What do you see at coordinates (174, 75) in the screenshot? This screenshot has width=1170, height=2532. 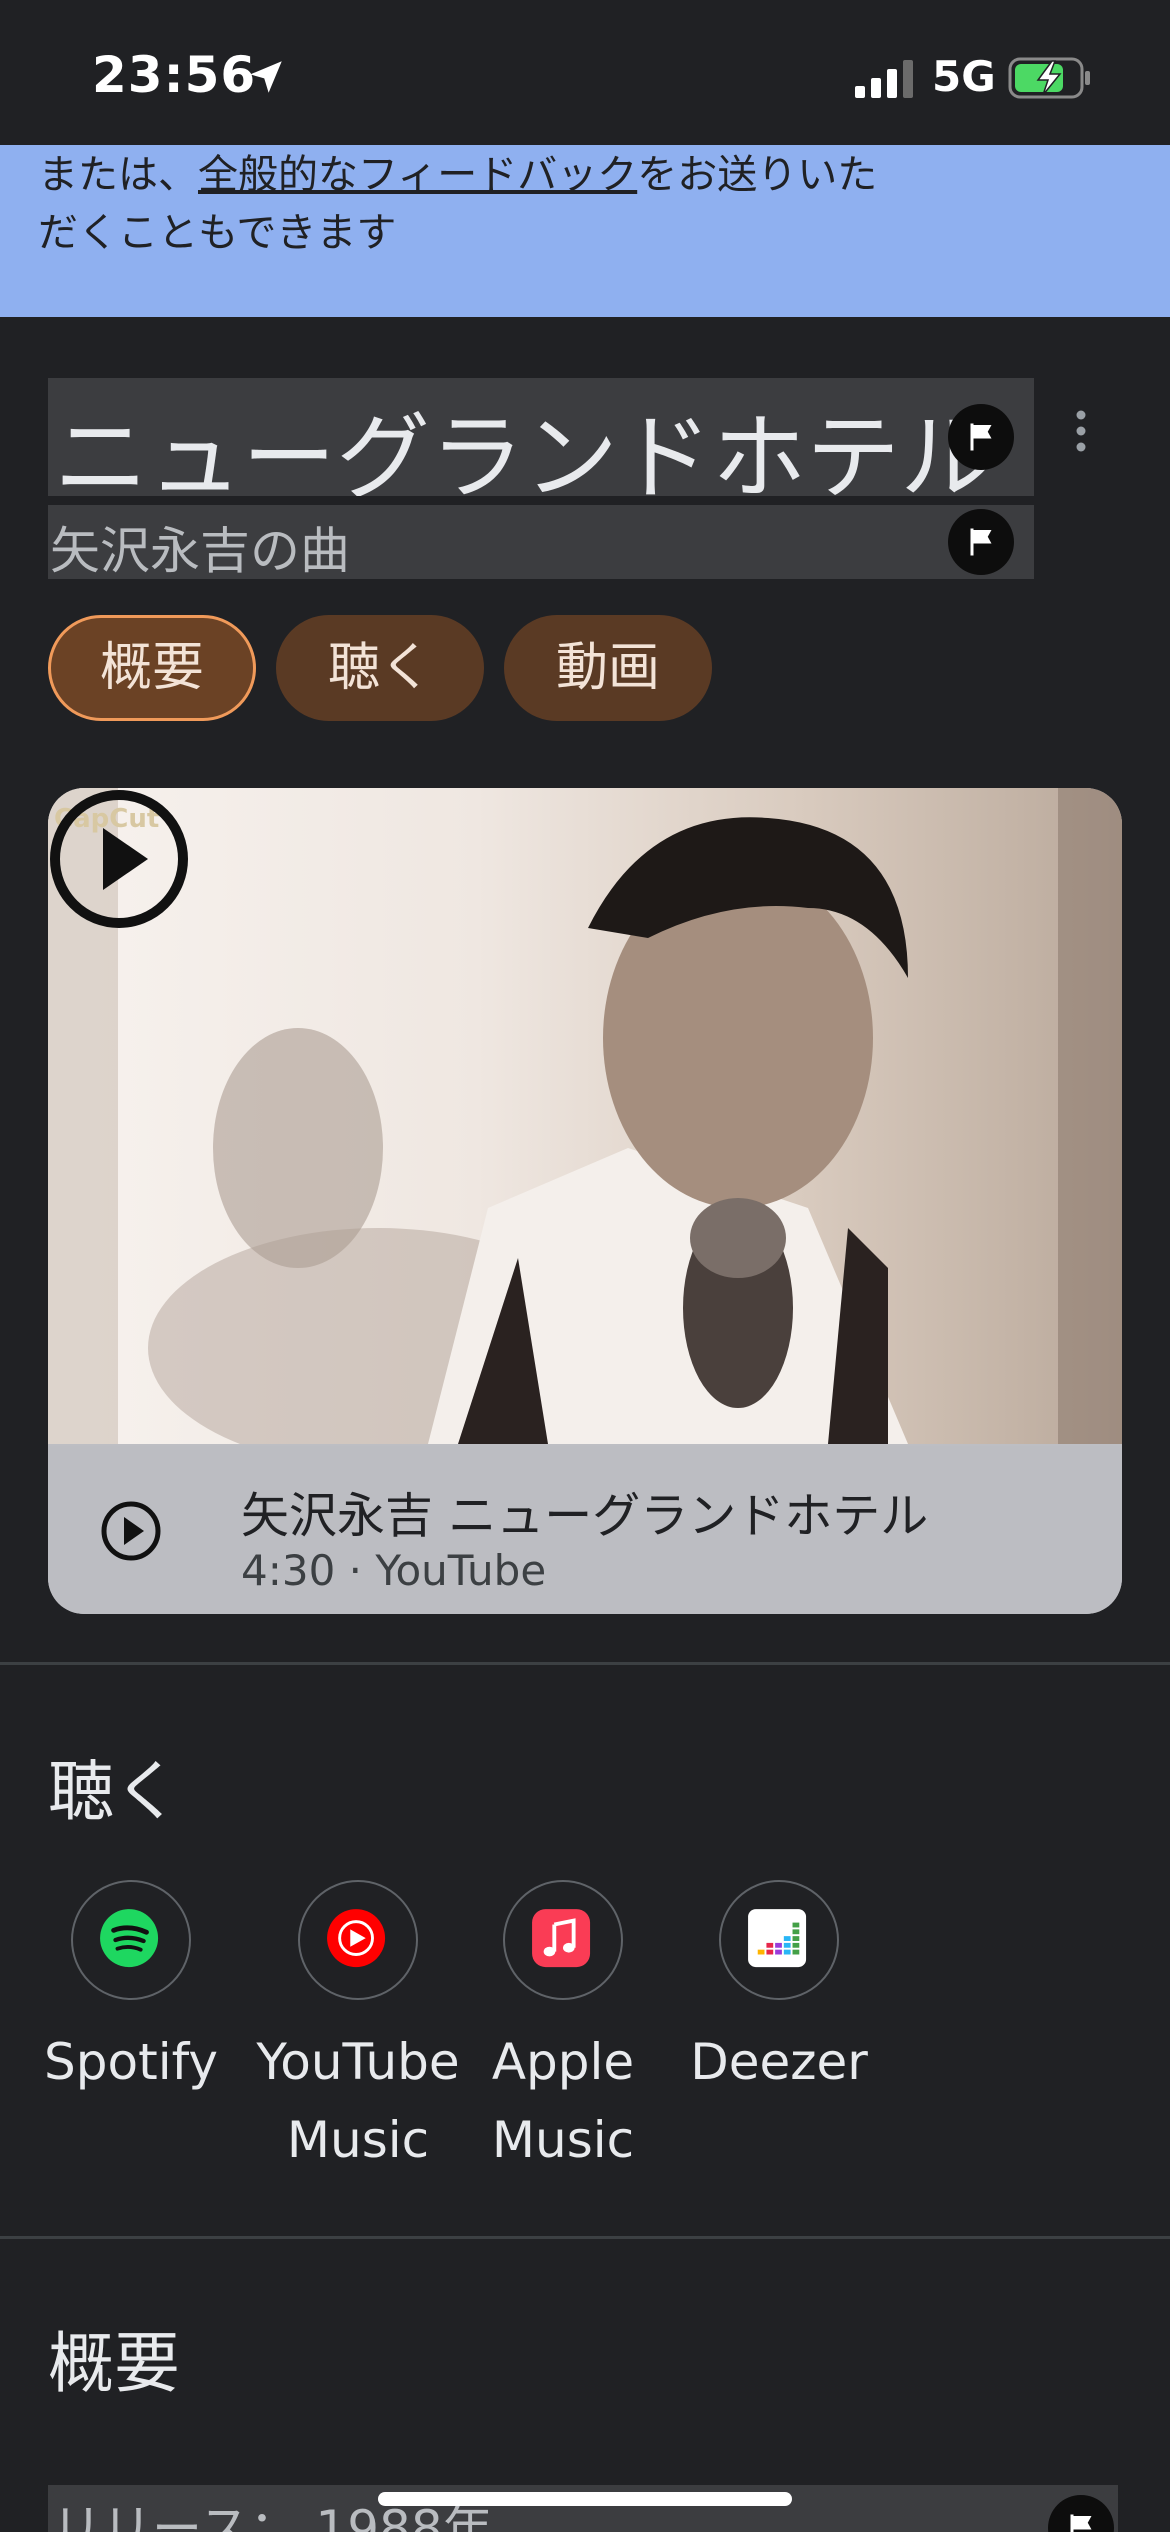 I see `status-time: 23:56` at bounding box center [174, 75].